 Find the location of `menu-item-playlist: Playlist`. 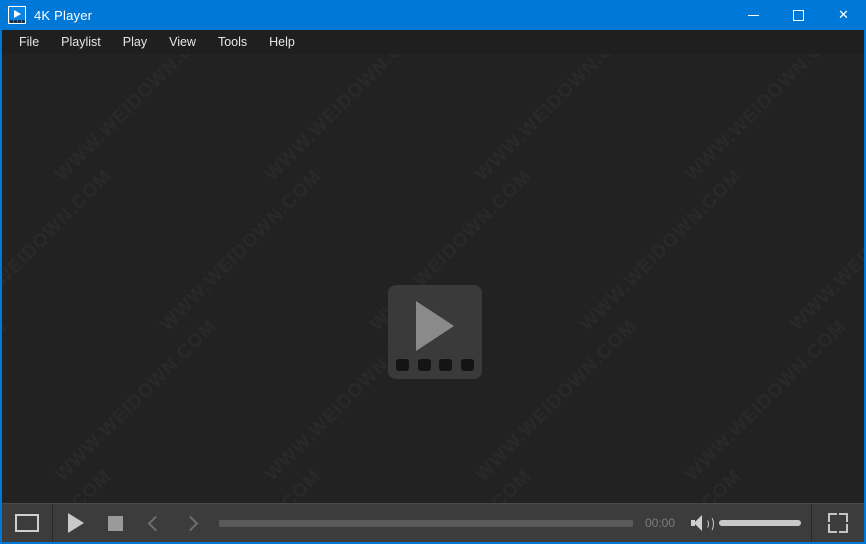

menu-item-playlist: Playlist is located at coordinates (81, 42).